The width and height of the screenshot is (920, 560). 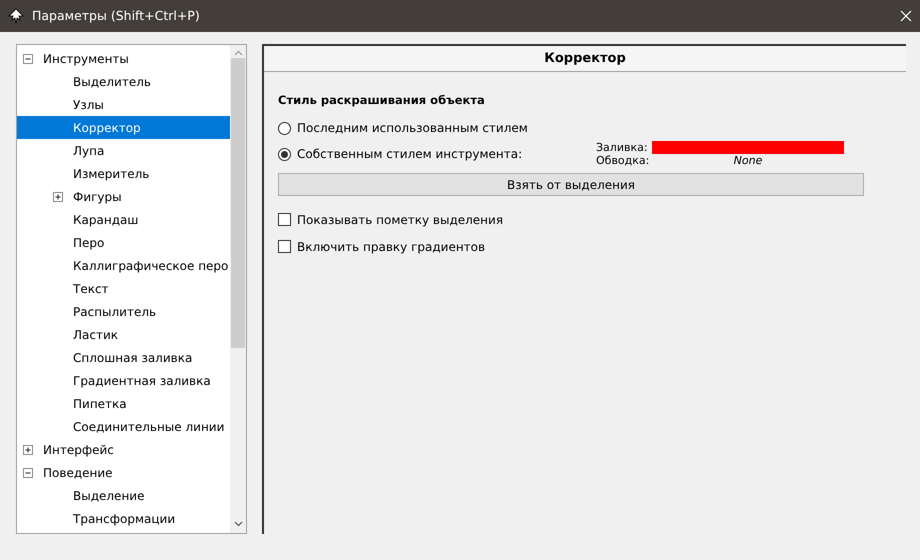 I want to click on tree-item: Измеритель, so click(x=123, y=173).